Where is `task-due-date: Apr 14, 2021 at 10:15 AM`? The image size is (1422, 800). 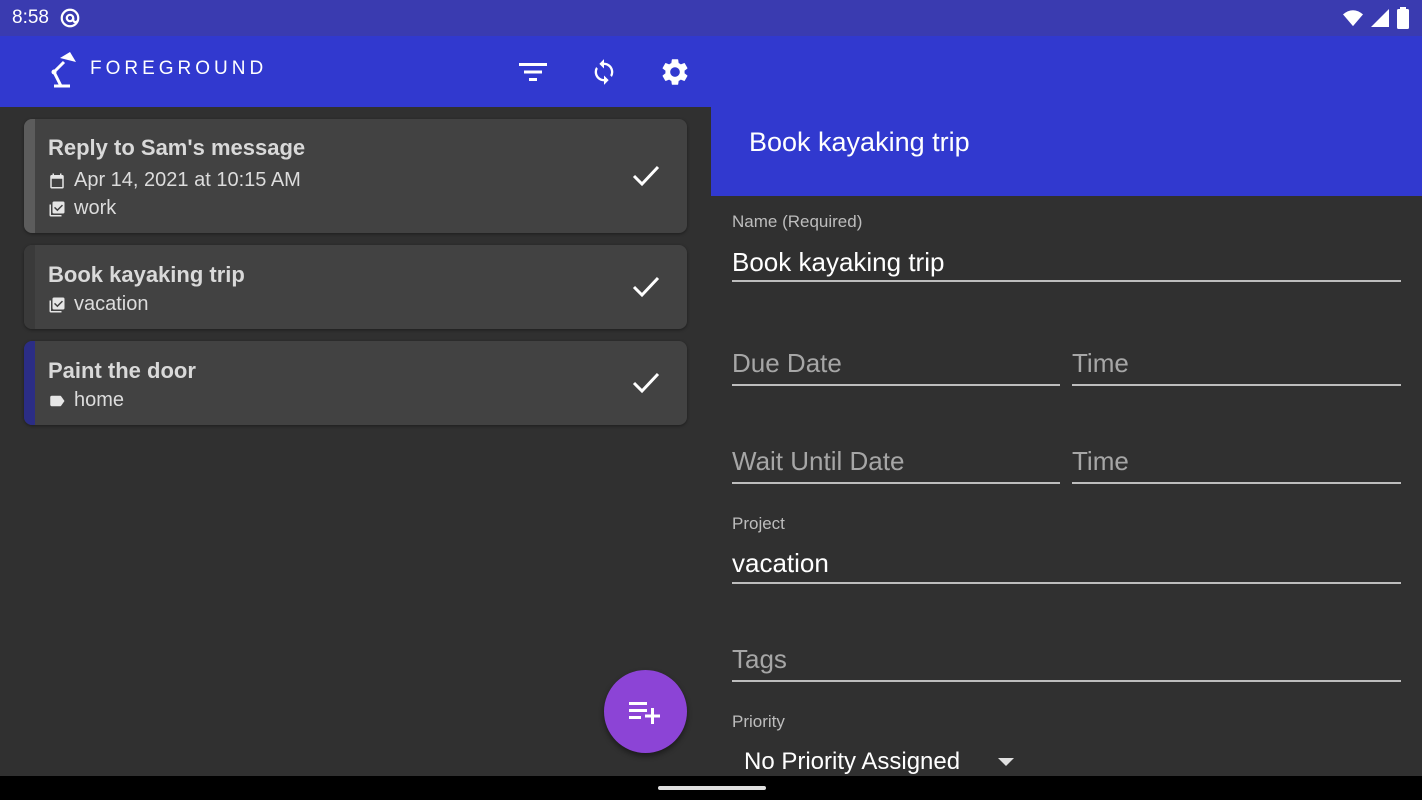 task-due-date: Apr 14, 2021 at 10:15 AM is located at coordinates (174, 180).